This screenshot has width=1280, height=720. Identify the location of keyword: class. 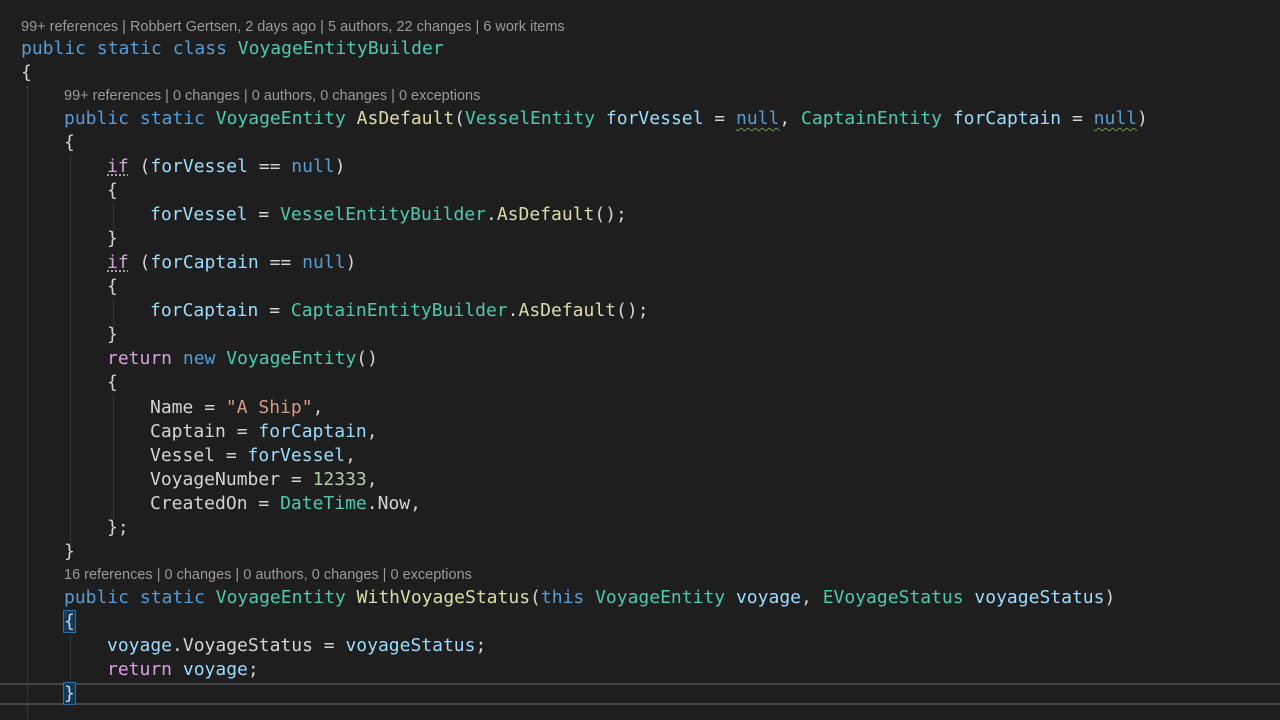
(199, 48).